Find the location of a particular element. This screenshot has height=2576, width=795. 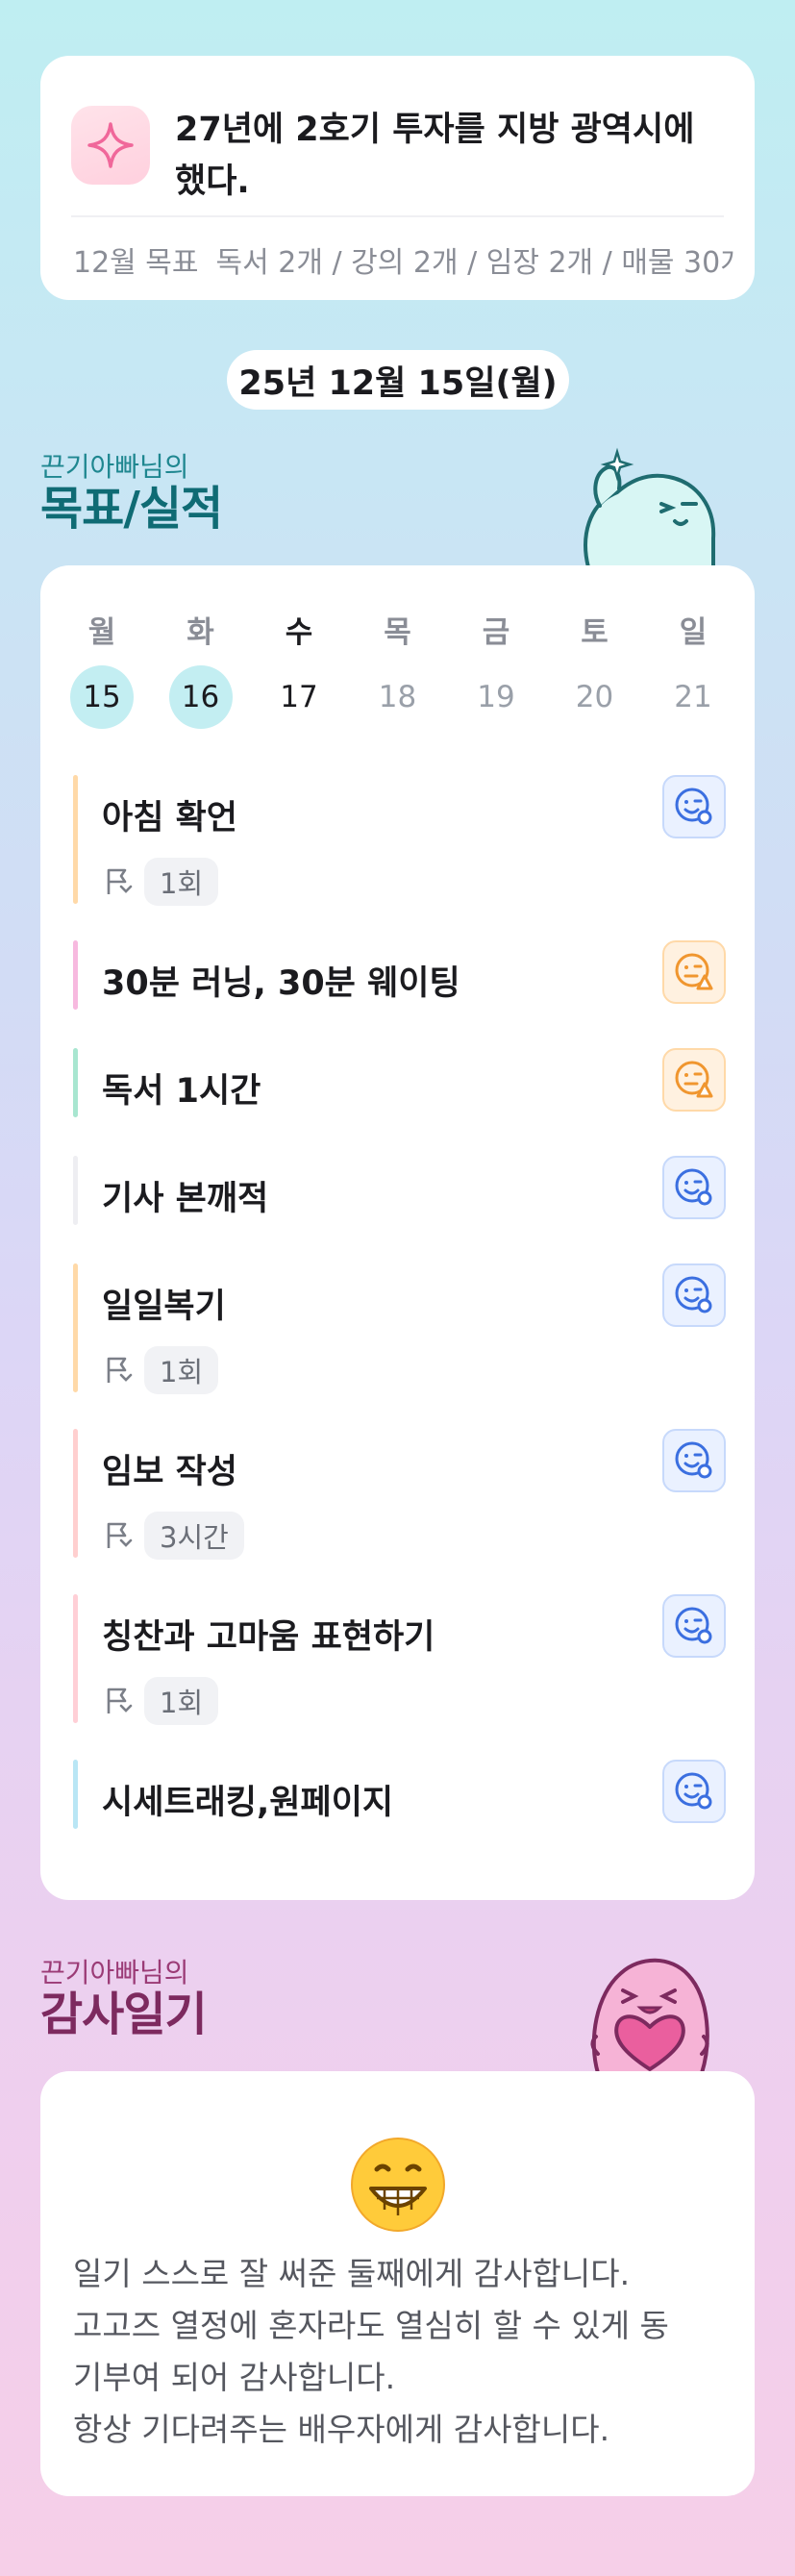

day-thu: 목 18 is located at coordinates (398, 674).